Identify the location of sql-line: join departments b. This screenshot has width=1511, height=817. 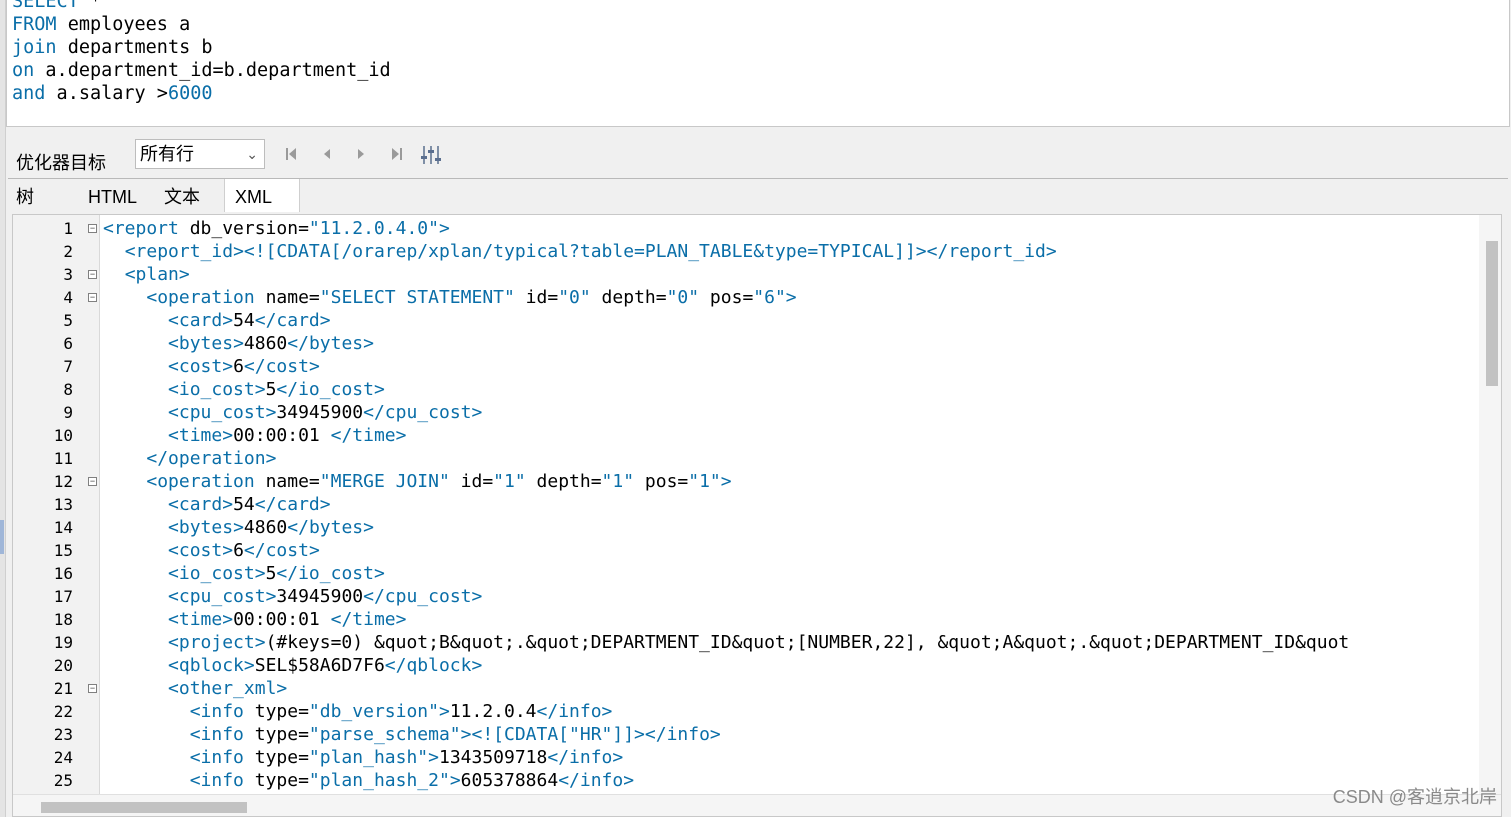
(199, 47).